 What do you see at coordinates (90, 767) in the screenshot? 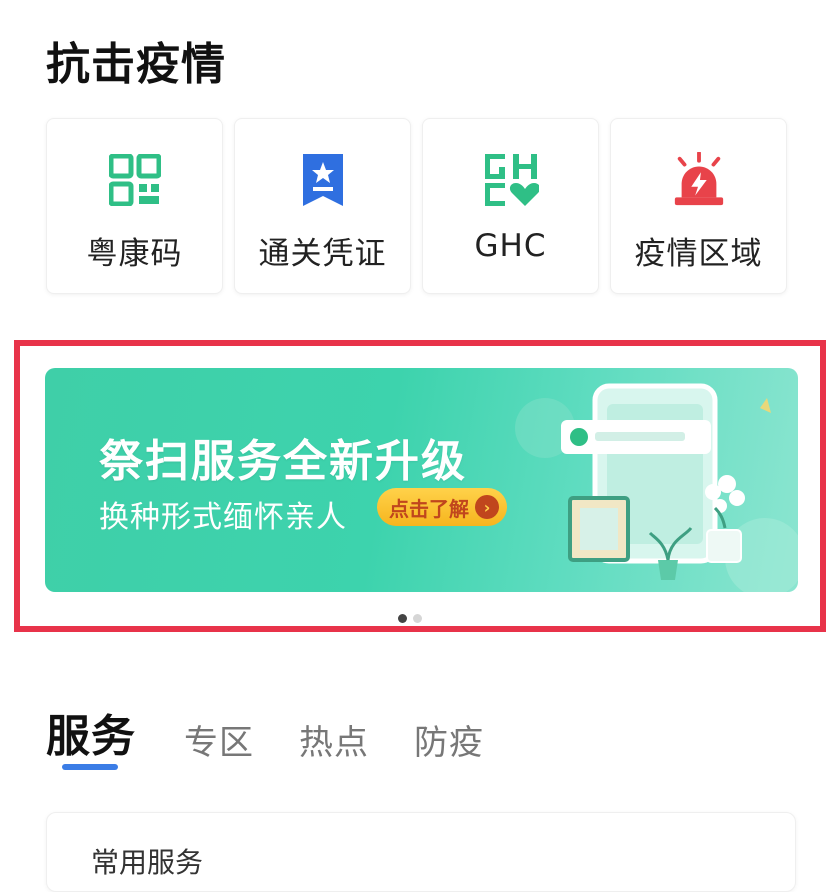
I see `tab-active-indicator` at bounding box center [90, 767].